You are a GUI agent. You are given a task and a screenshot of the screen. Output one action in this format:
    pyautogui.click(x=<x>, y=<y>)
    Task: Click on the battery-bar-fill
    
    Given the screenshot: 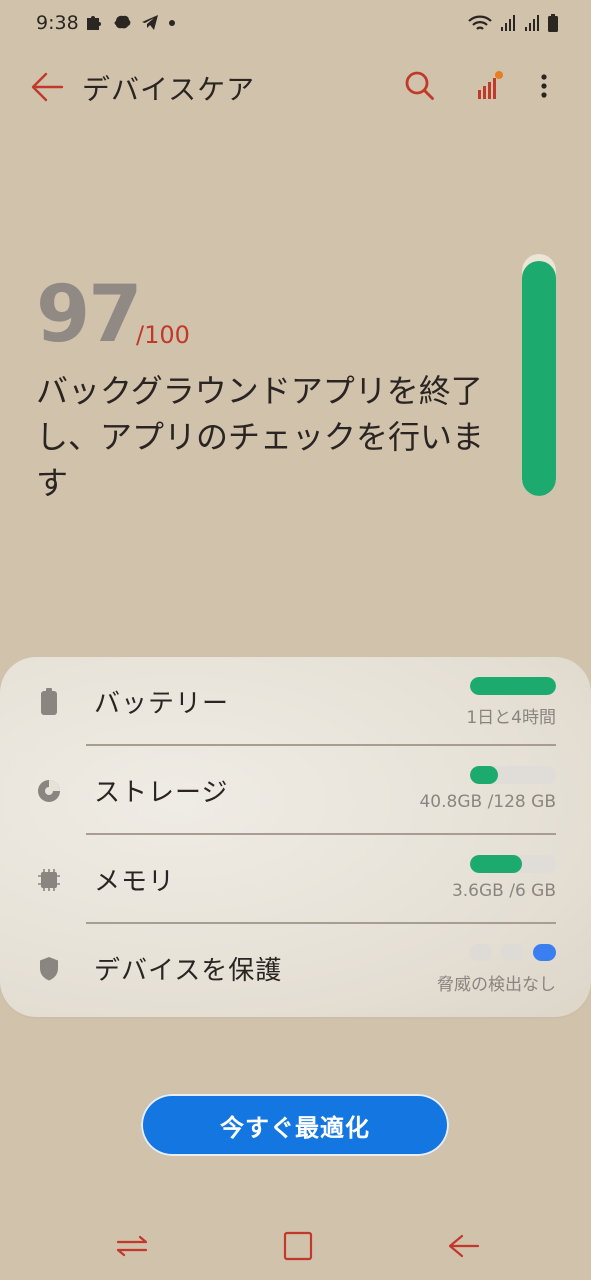 What is the action you would take?
    pyautogui.click(x=513, y=686)
    